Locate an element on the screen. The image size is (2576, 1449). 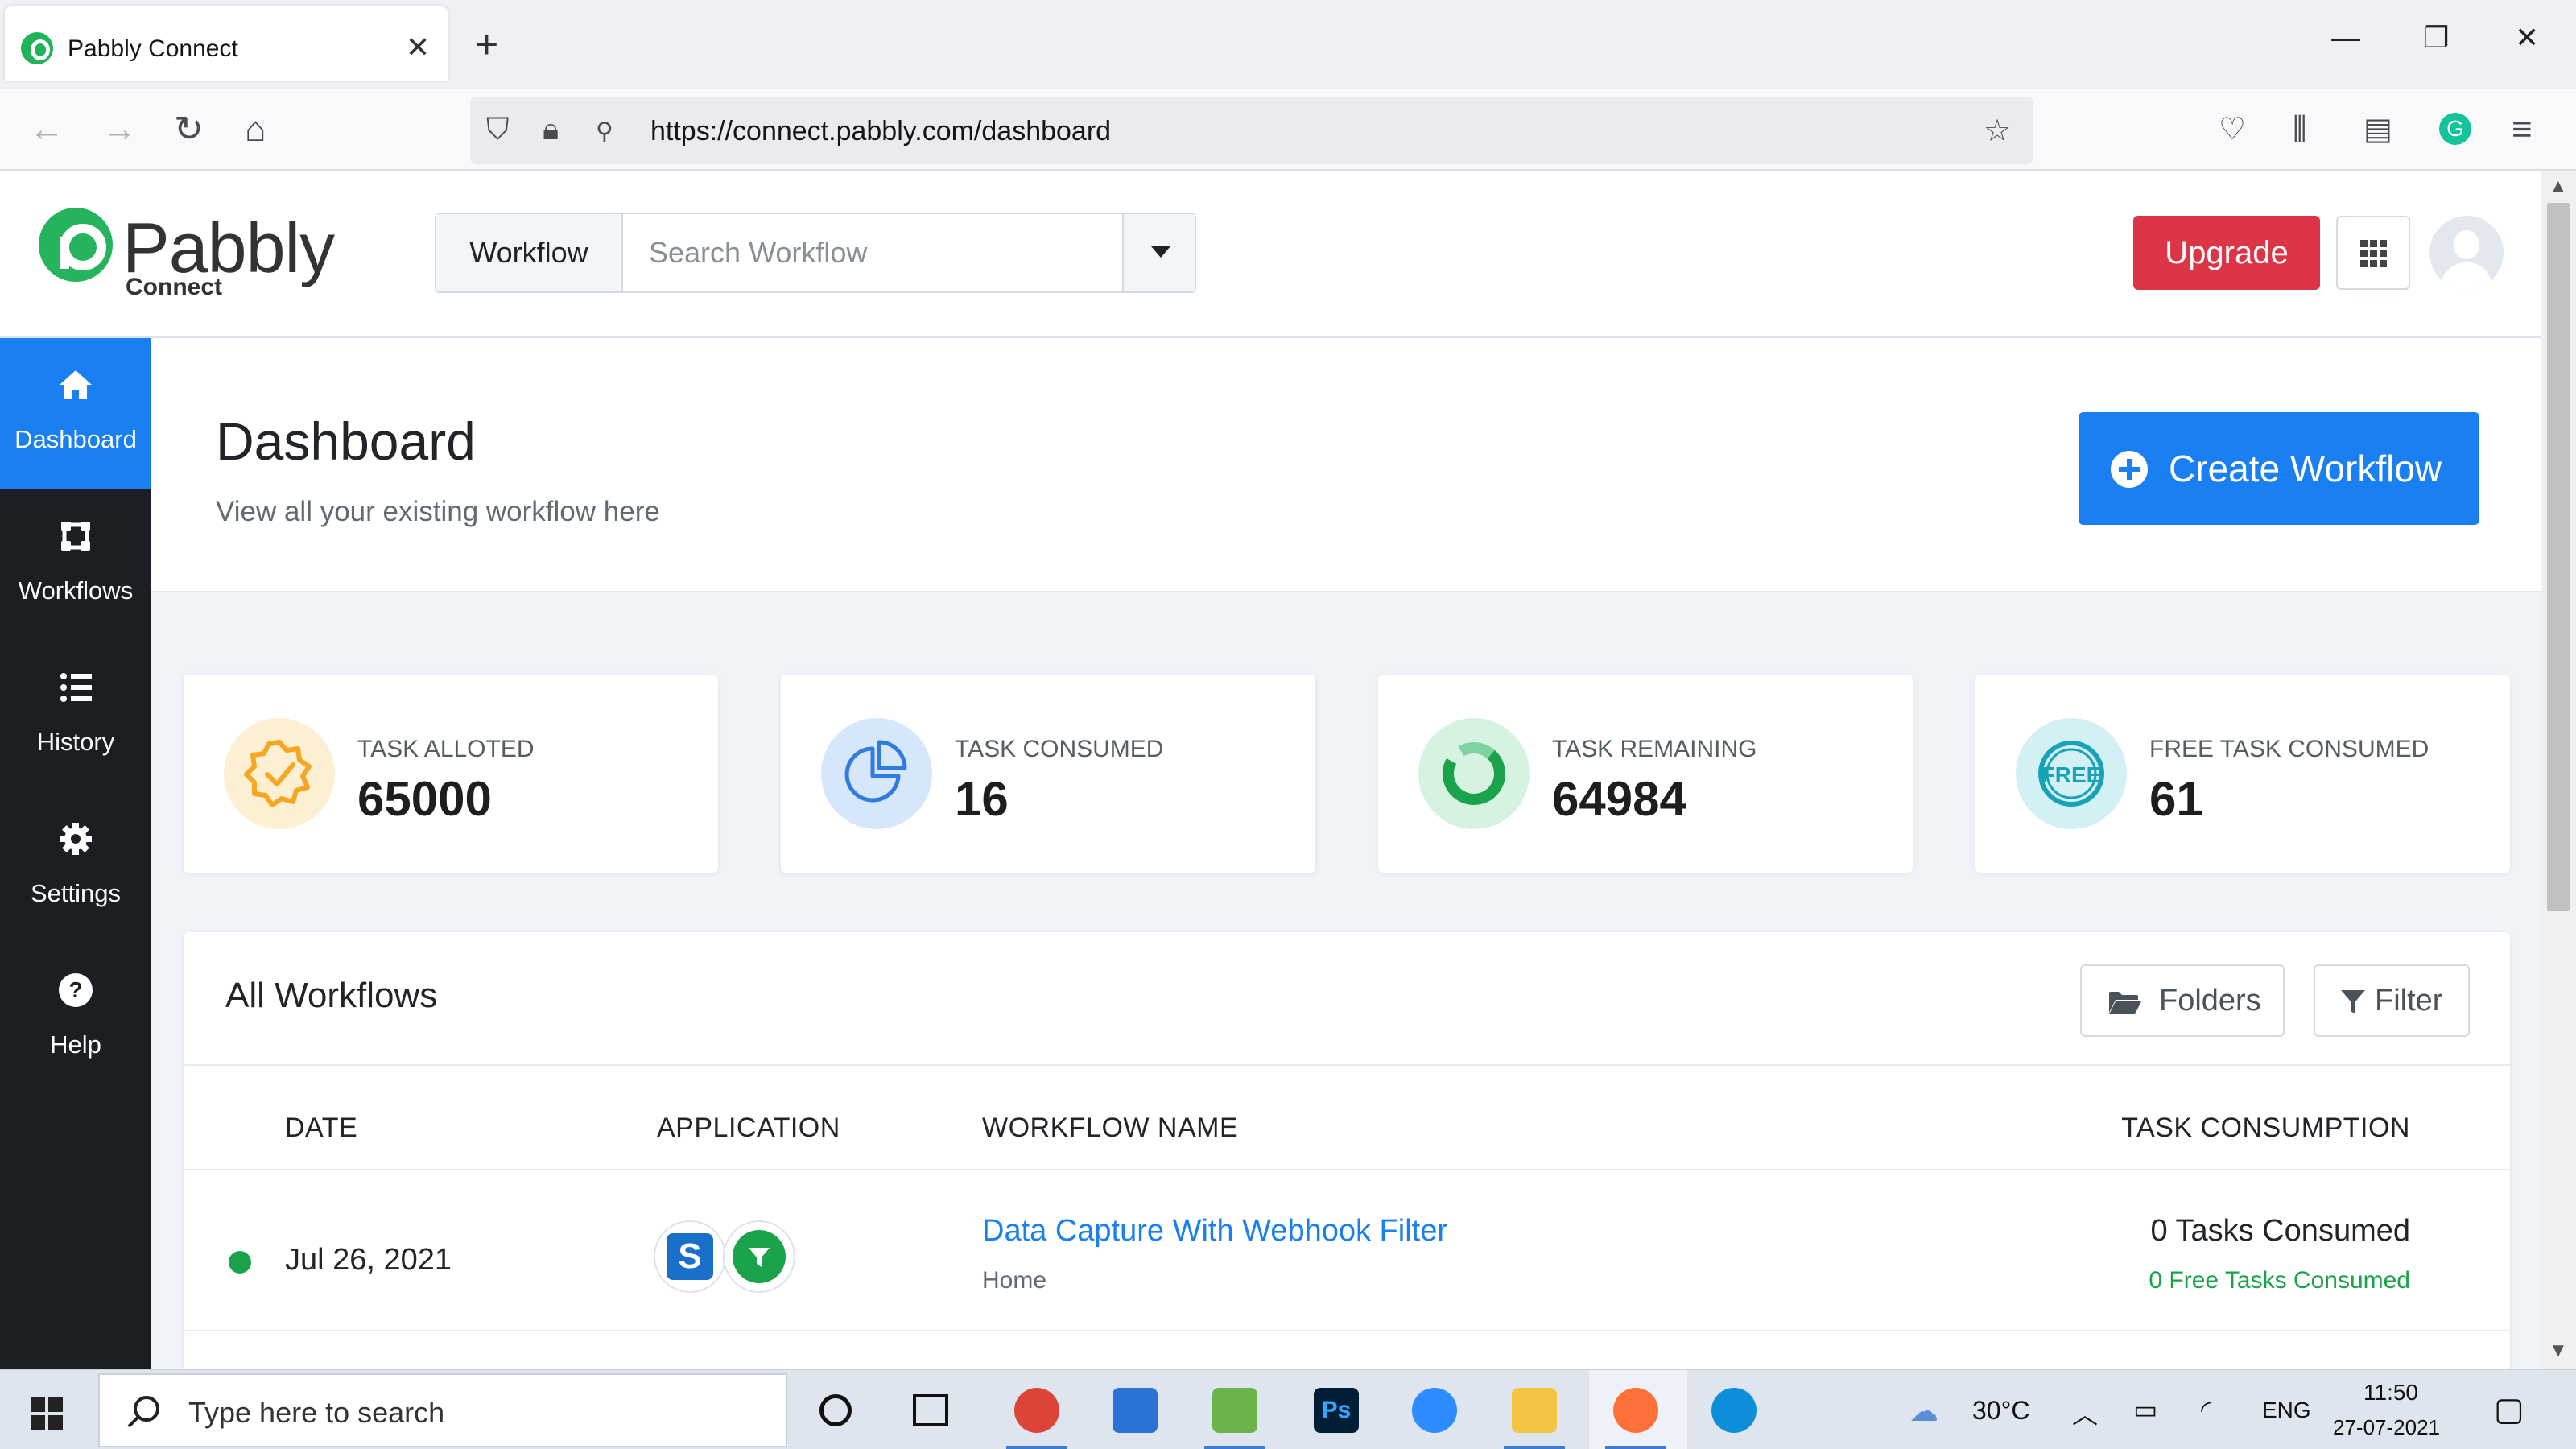
mail-icon is located at coordinates (1135, 1410).